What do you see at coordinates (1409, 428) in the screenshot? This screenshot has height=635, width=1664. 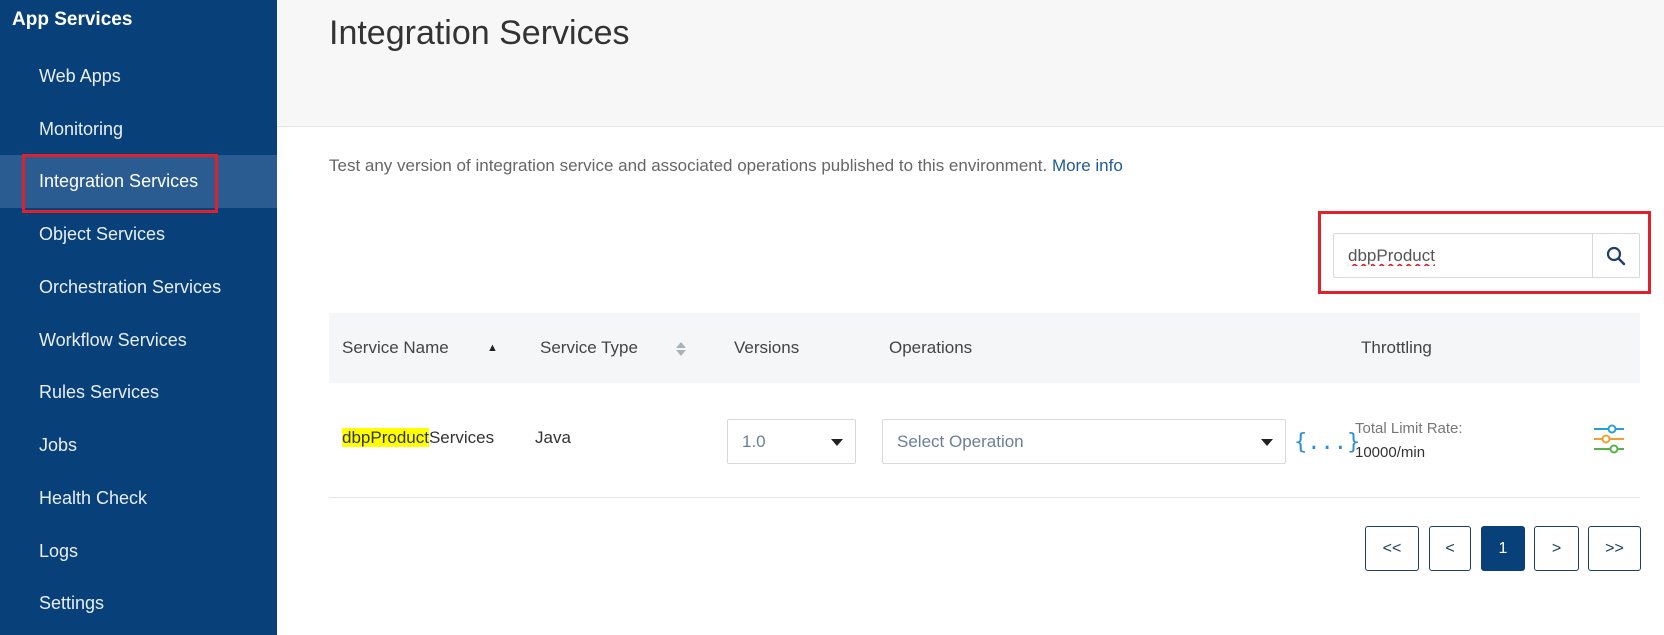 I see `throttle-label: Total Limit Rate:` at bounding box center [1409, 428].